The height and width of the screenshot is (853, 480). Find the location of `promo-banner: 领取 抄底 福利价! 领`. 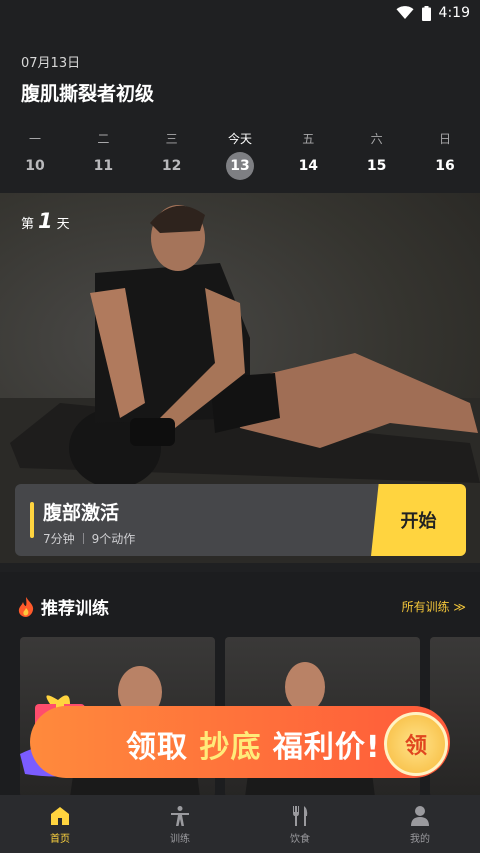

promo-banner: 领取 抄底 福利价! 领 is located at coordinates (240, 735).